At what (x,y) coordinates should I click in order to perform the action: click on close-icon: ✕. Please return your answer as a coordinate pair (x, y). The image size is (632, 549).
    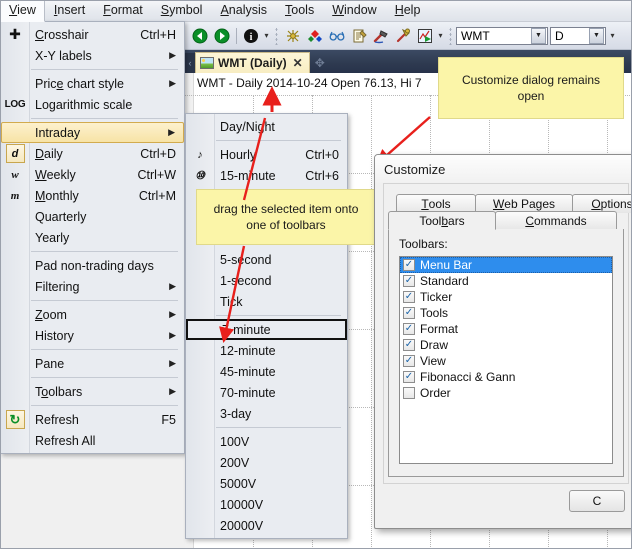
    Looking at the image, I should click on (298, 63).